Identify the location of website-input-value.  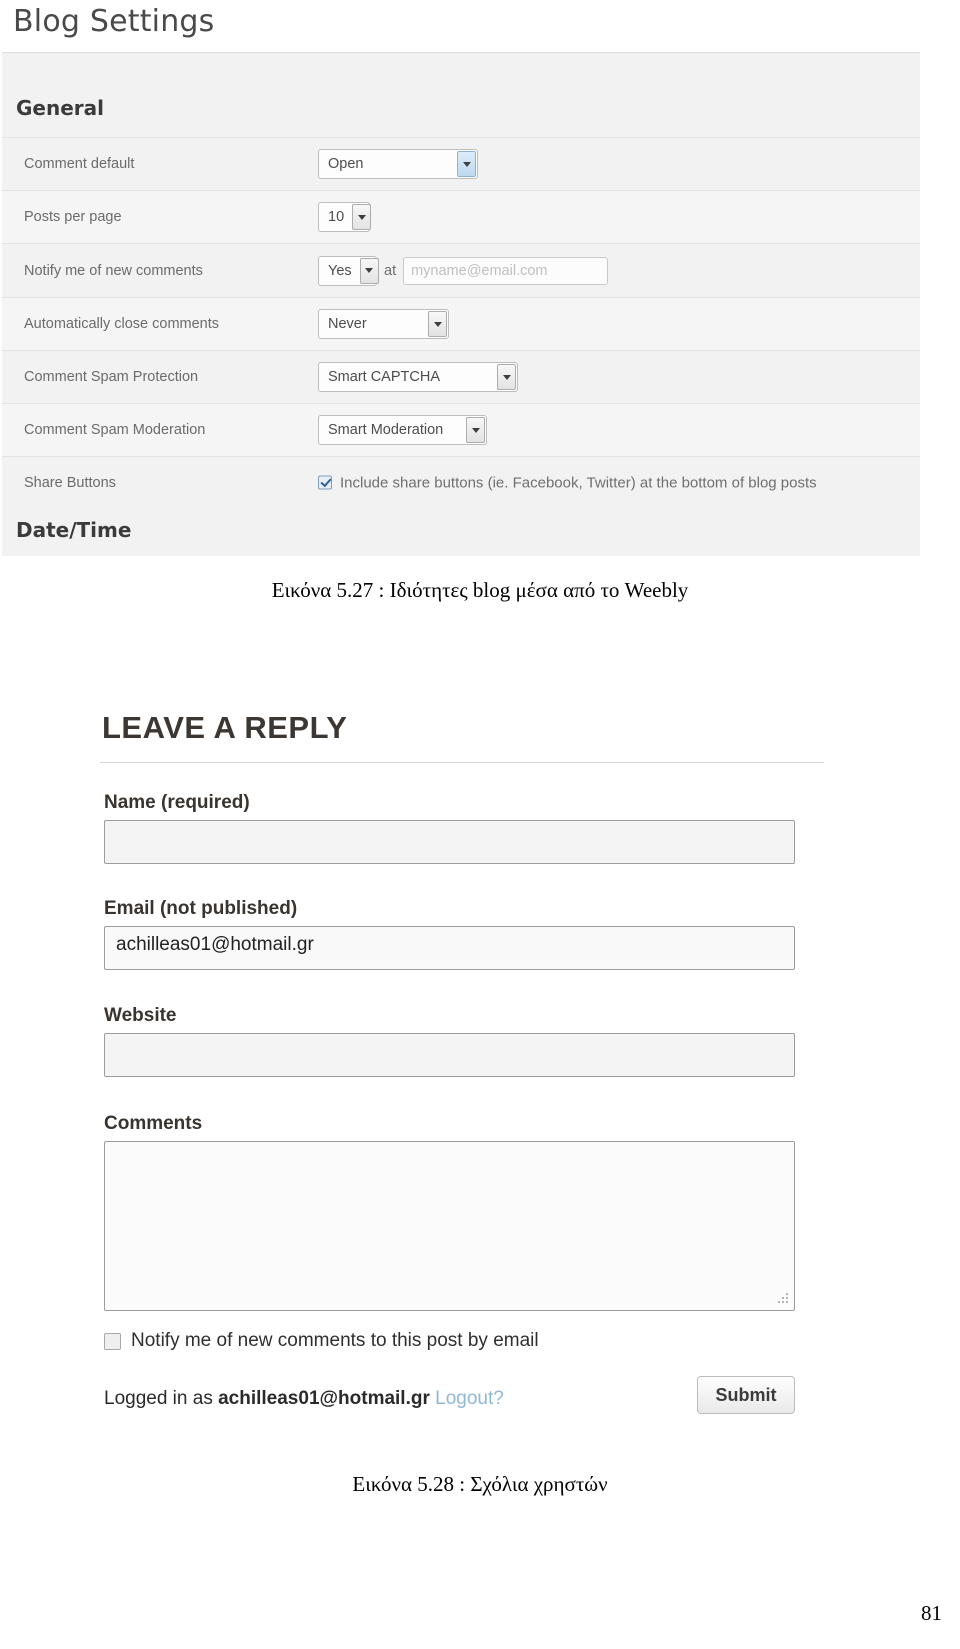
(449, 1037).